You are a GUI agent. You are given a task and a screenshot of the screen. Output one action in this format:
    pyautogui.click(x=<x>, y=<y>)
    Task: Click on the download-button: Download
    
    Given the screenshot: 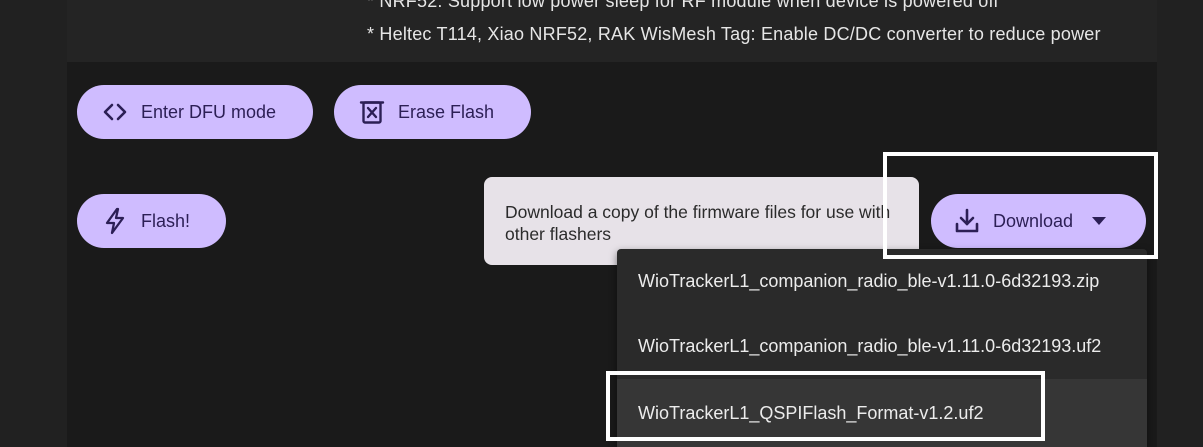 What is the action you would take?
    pyautogui.click(x=1038, y=221)
    